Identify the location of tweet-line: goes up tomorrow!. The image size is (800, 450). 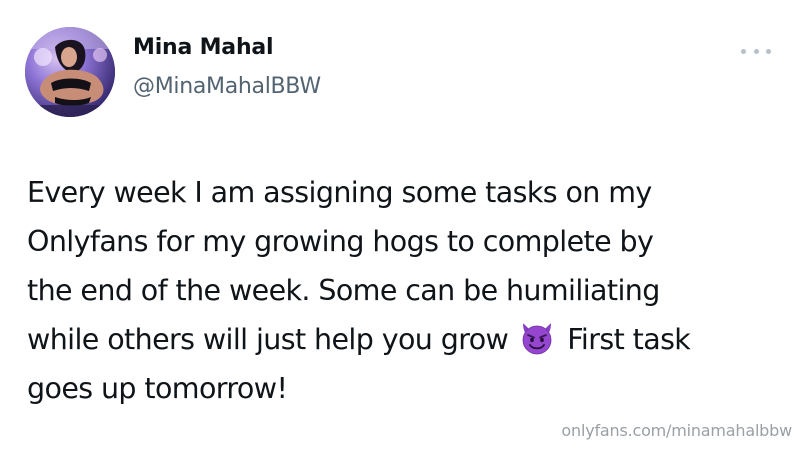
(157, 388).